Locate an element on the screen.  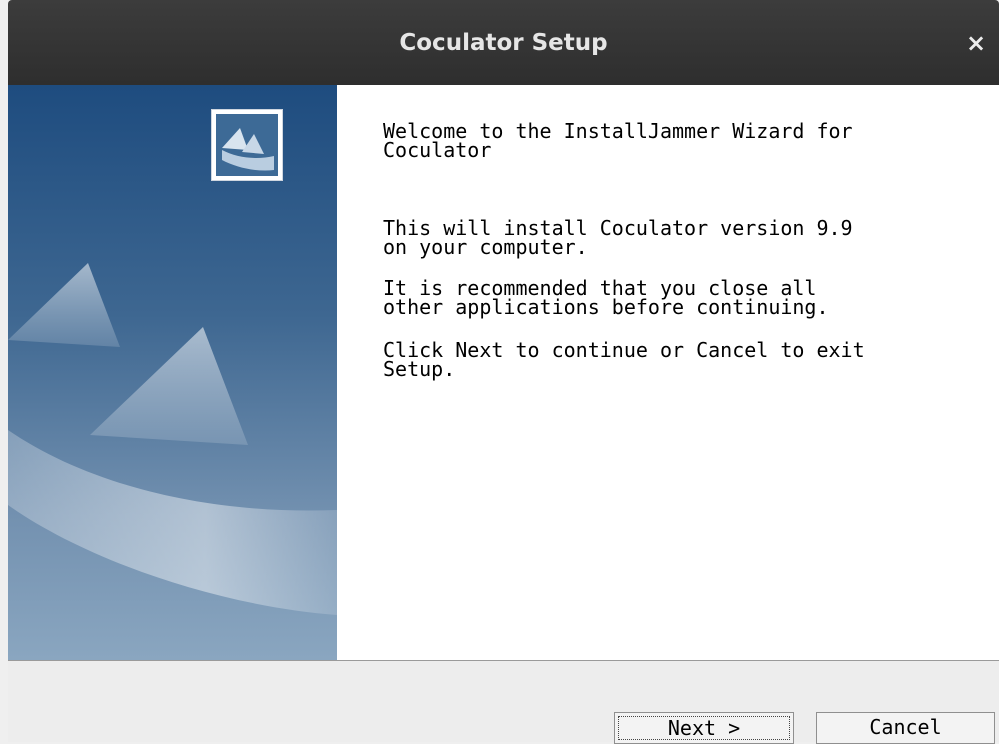
window-title: Coculator Setup is located at coordinates (503, 43).